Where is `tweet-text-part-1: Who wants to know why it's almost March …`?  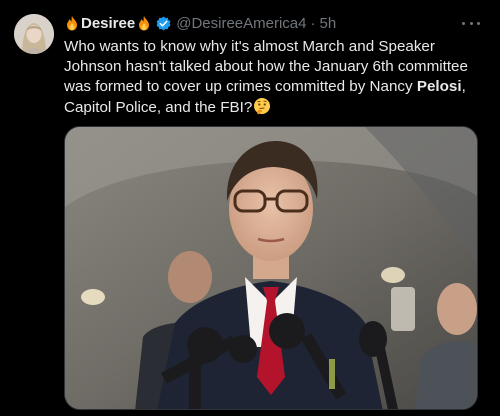 tweet-text-part-1: Who wants to know why it's almost March … is located at coordinates (266, 66).